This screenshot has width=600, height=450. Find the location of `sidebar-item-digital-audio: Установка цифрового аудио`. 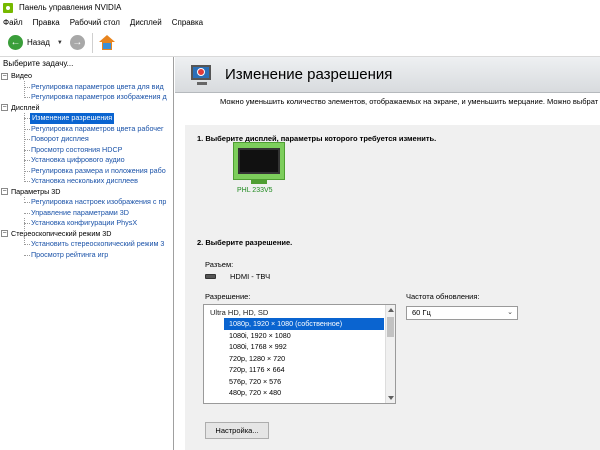

sidebar-item-digital-audio: Установка цифрового аудио is located at coordinates (86, 160).